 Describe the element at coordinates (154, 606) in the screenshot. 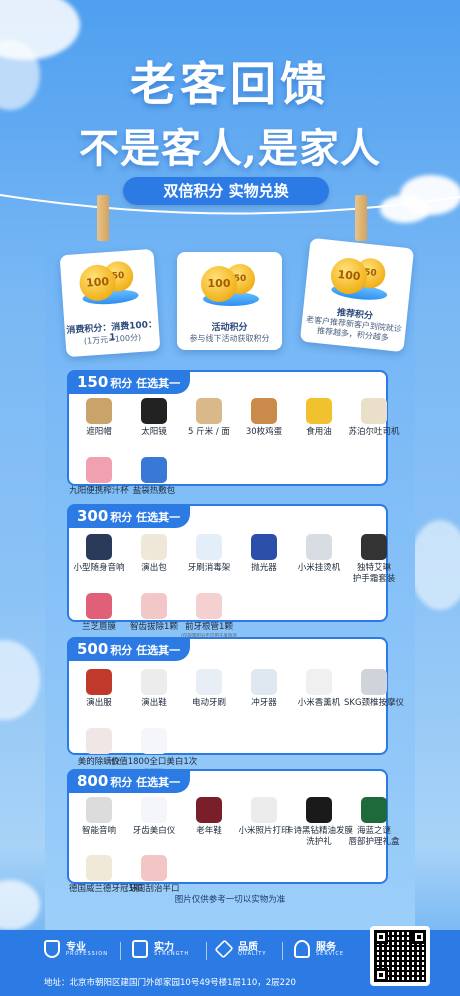

I see `wisdom-tooth-icon` at that location.